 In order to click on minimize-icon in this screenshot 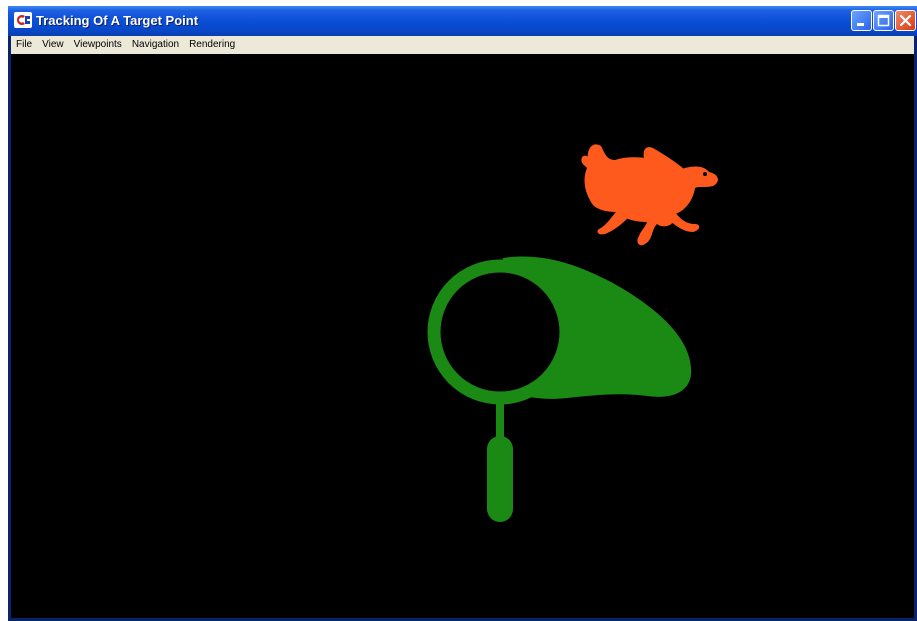, I will do `click(860, 24)`.